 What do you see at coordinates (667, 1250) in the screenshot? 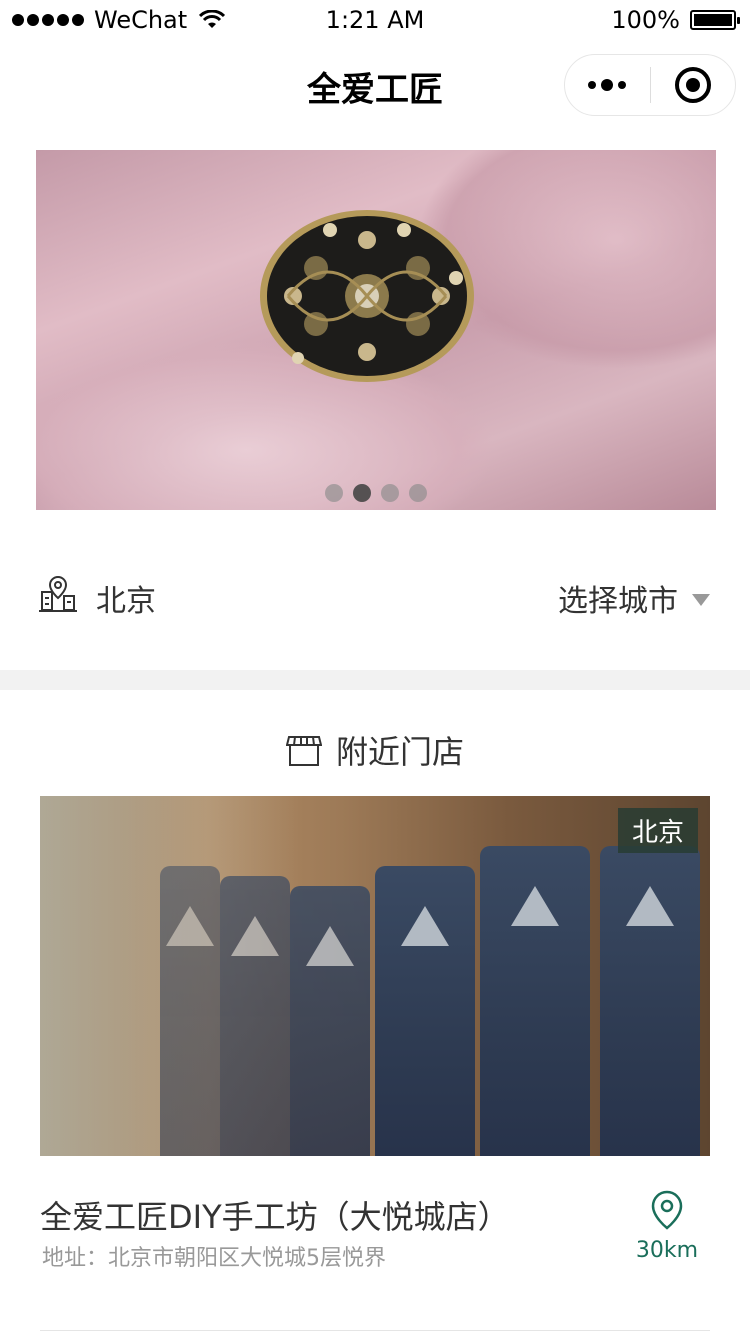
I see `distance-value: 30km` at bounding box center [667, 1250].